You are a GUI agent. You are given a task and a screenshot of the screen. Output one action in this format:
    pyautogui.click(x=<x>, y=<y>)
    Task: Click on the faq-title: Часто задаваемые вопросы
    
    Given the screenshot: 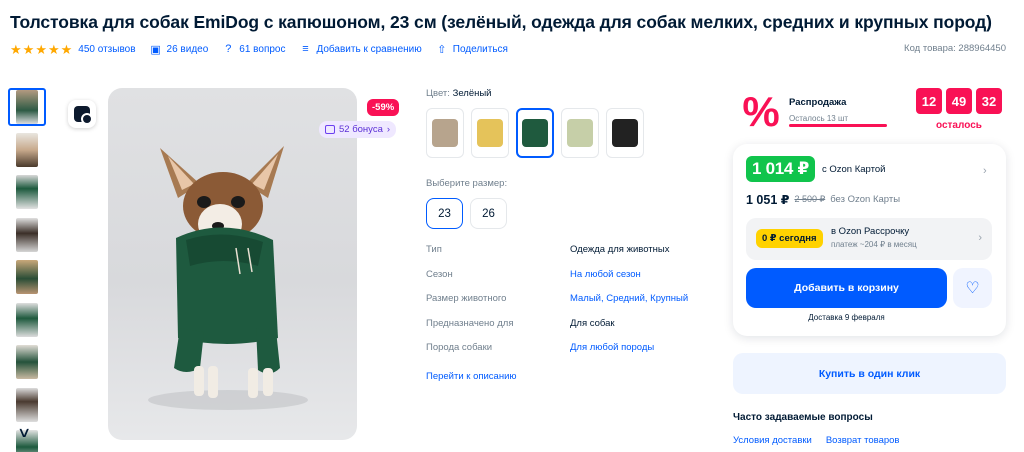 What is the action you would take?
    pyautogui.click(x=803, y=417)
    